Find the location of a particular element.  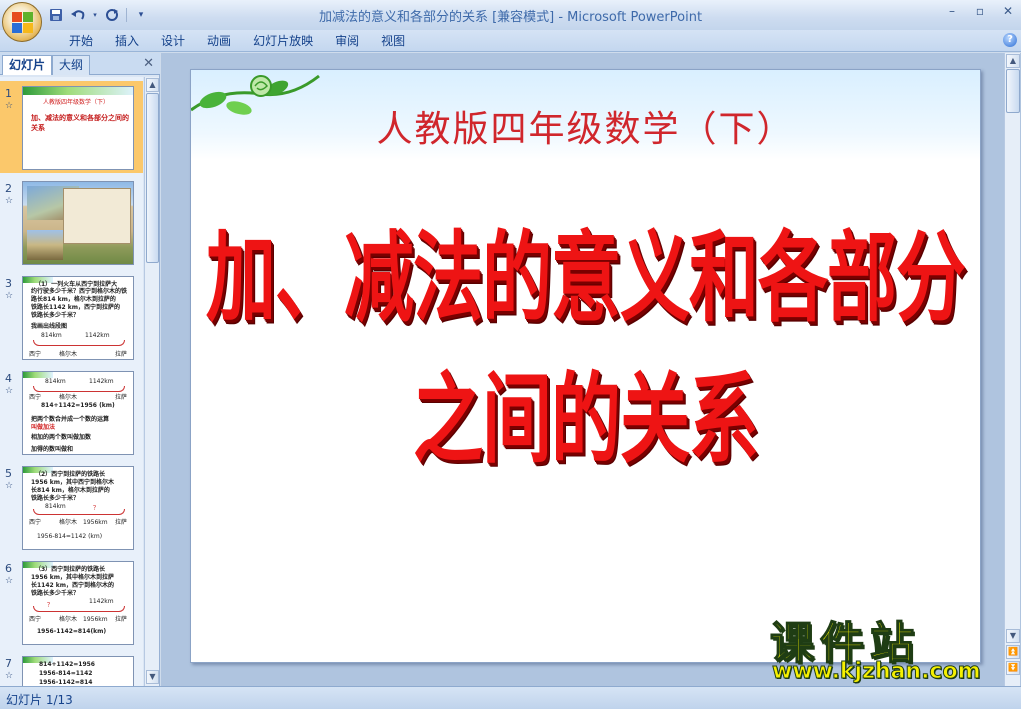

tab-design: 设计 is located at coordinates (173, 41).